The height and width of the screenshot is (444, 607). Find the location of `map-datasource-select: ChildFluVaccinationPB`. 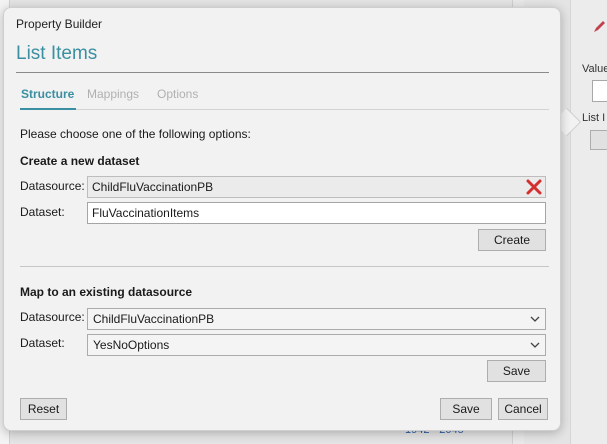

map-datasource-select: ChildFluVaccinationPB is located at coordinates (316, 319).